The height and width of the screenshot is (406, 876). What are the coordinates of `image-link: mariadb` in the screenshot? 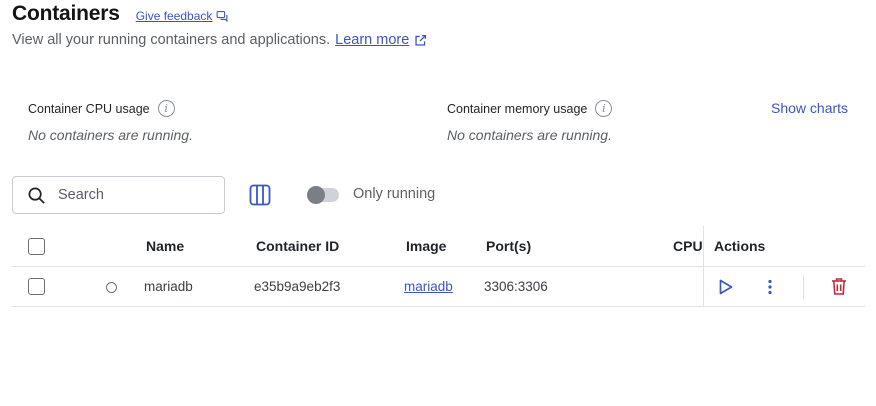 It's located at (428, 286).